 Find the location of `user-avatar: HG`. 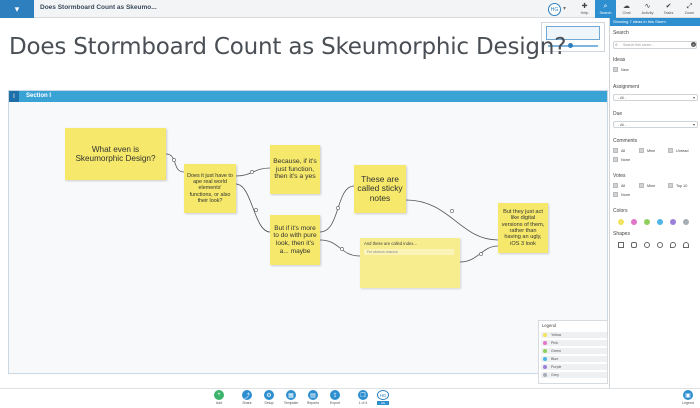

user-avatar: HG is located at coordinates (554, 9).